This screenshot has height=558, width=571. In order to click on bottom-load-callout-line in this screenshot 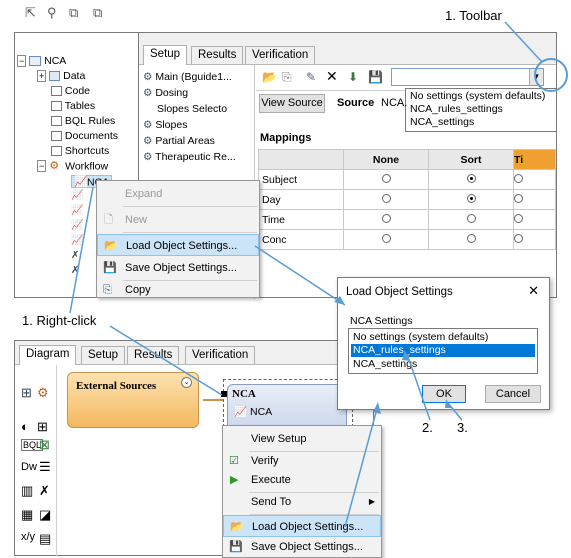, I will do `click(361, 466)`.